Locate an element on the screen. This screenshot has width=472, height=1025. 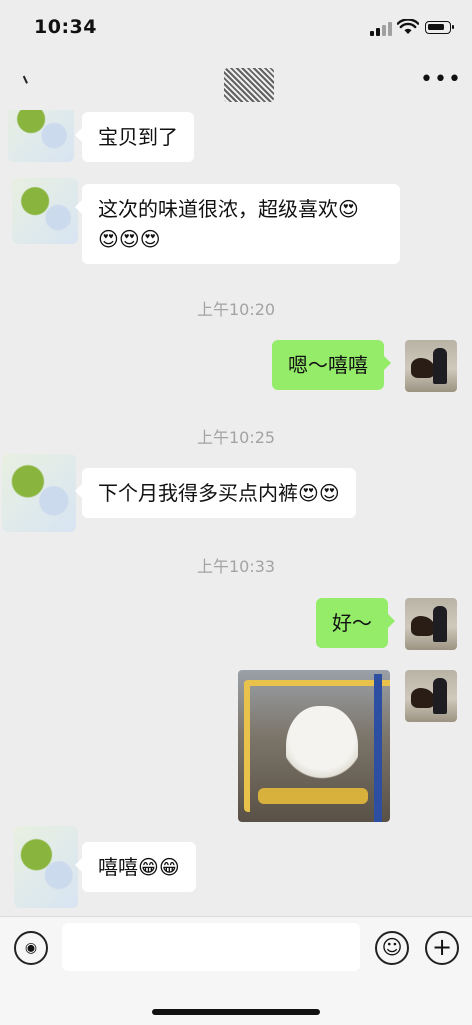
battery-icon is located at coordinates (439, 27).